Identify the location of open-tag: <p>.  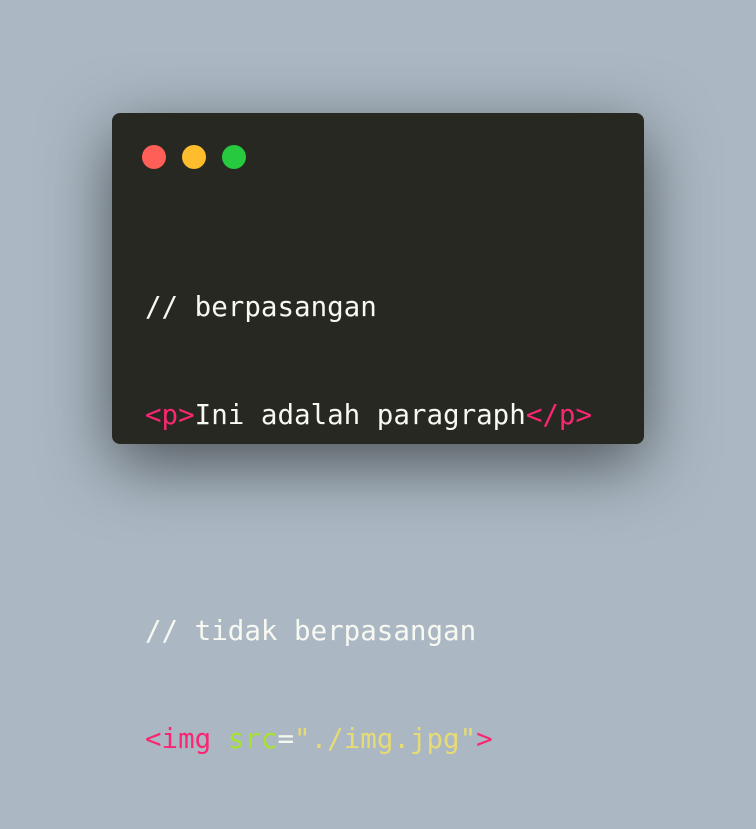
(170, 415).